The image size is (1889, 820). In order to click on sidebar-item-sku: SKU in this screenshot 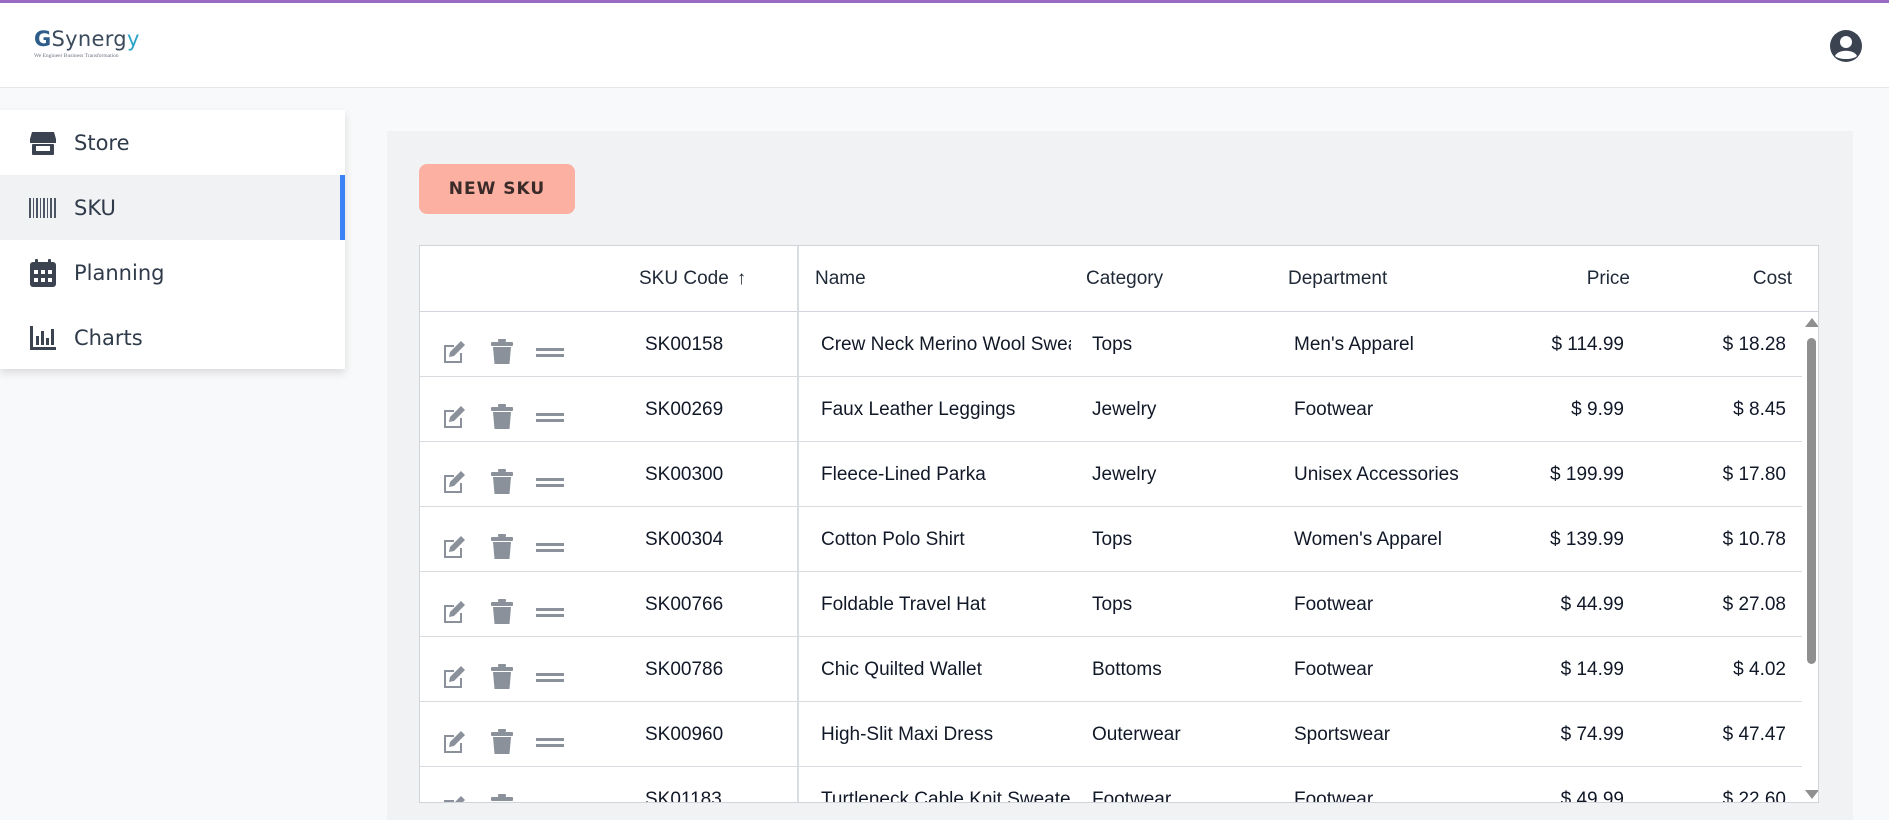, I will do `click(172, 207)`.